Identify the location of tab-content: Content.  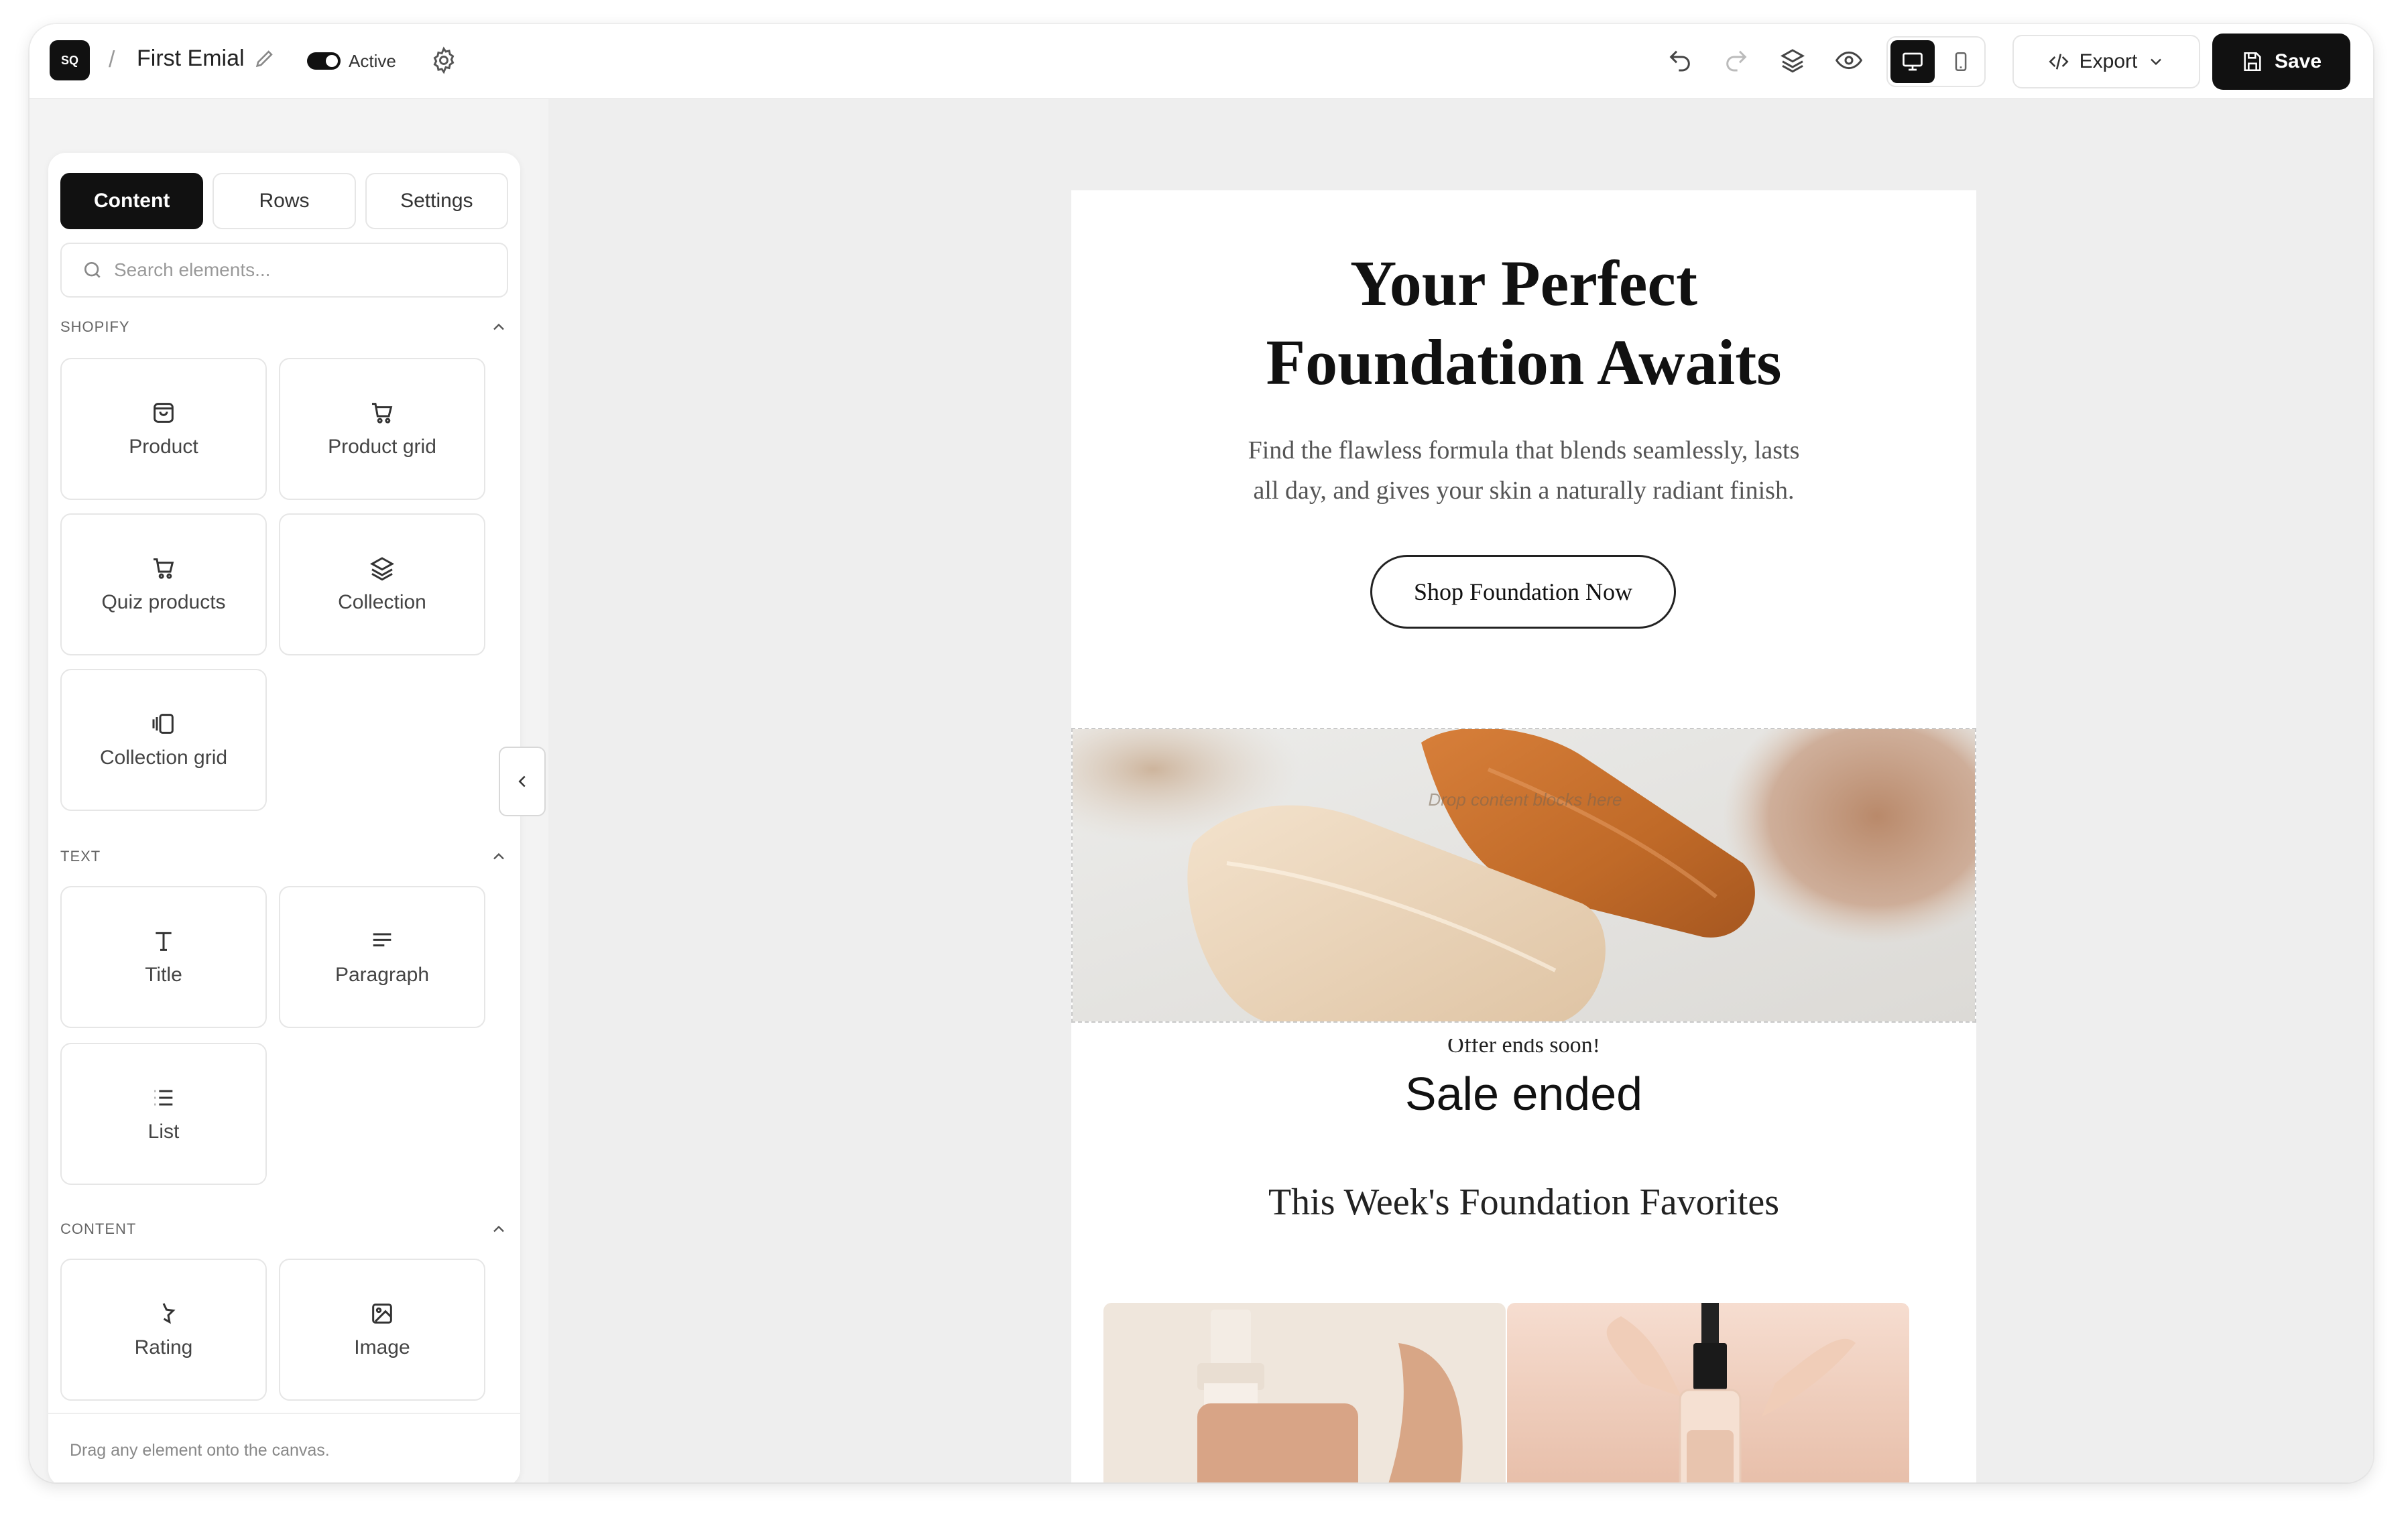
(132, 201).